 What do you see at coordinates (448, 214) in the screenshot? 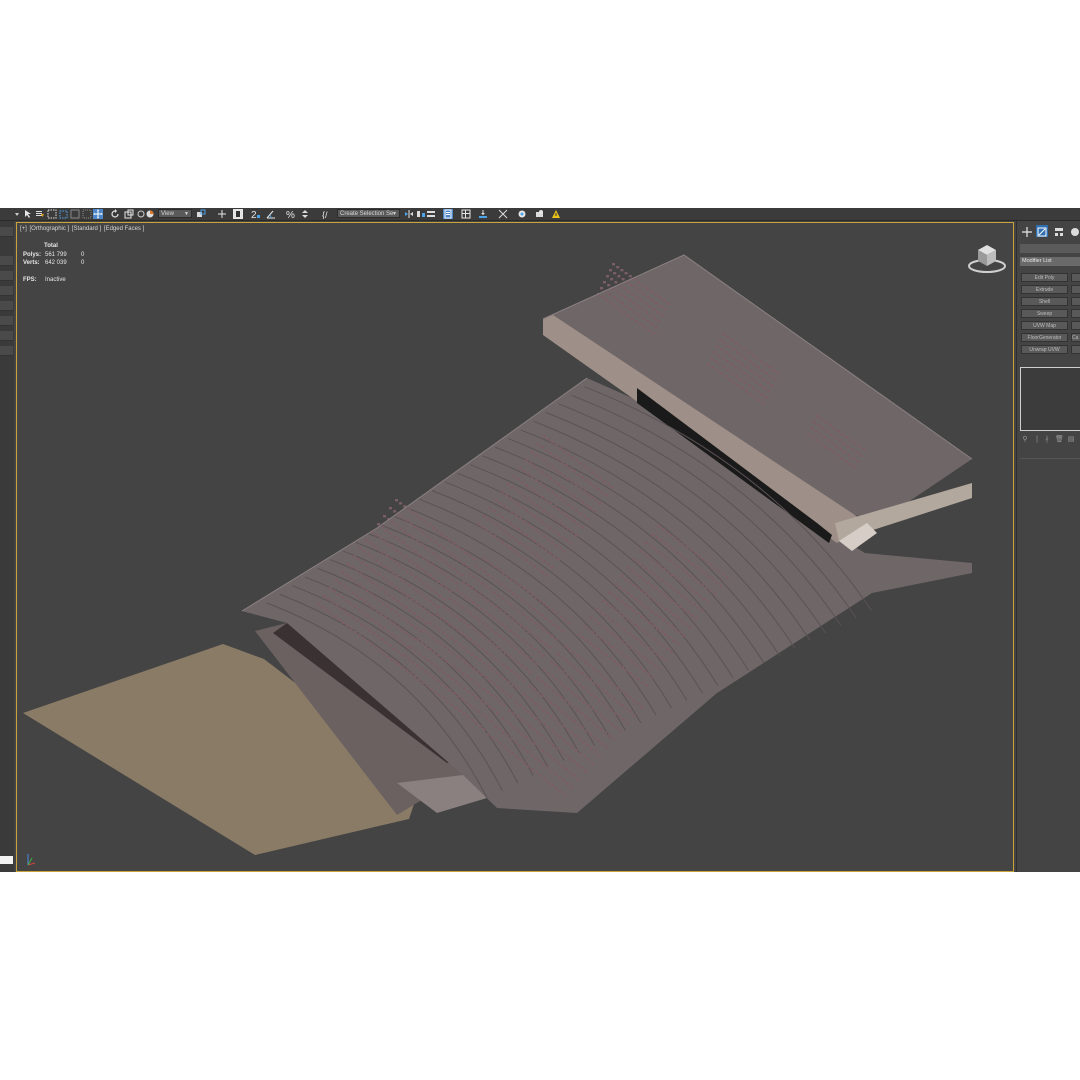
I see `toggle-scene-explorer-icon` at bounding box center [448, 214].